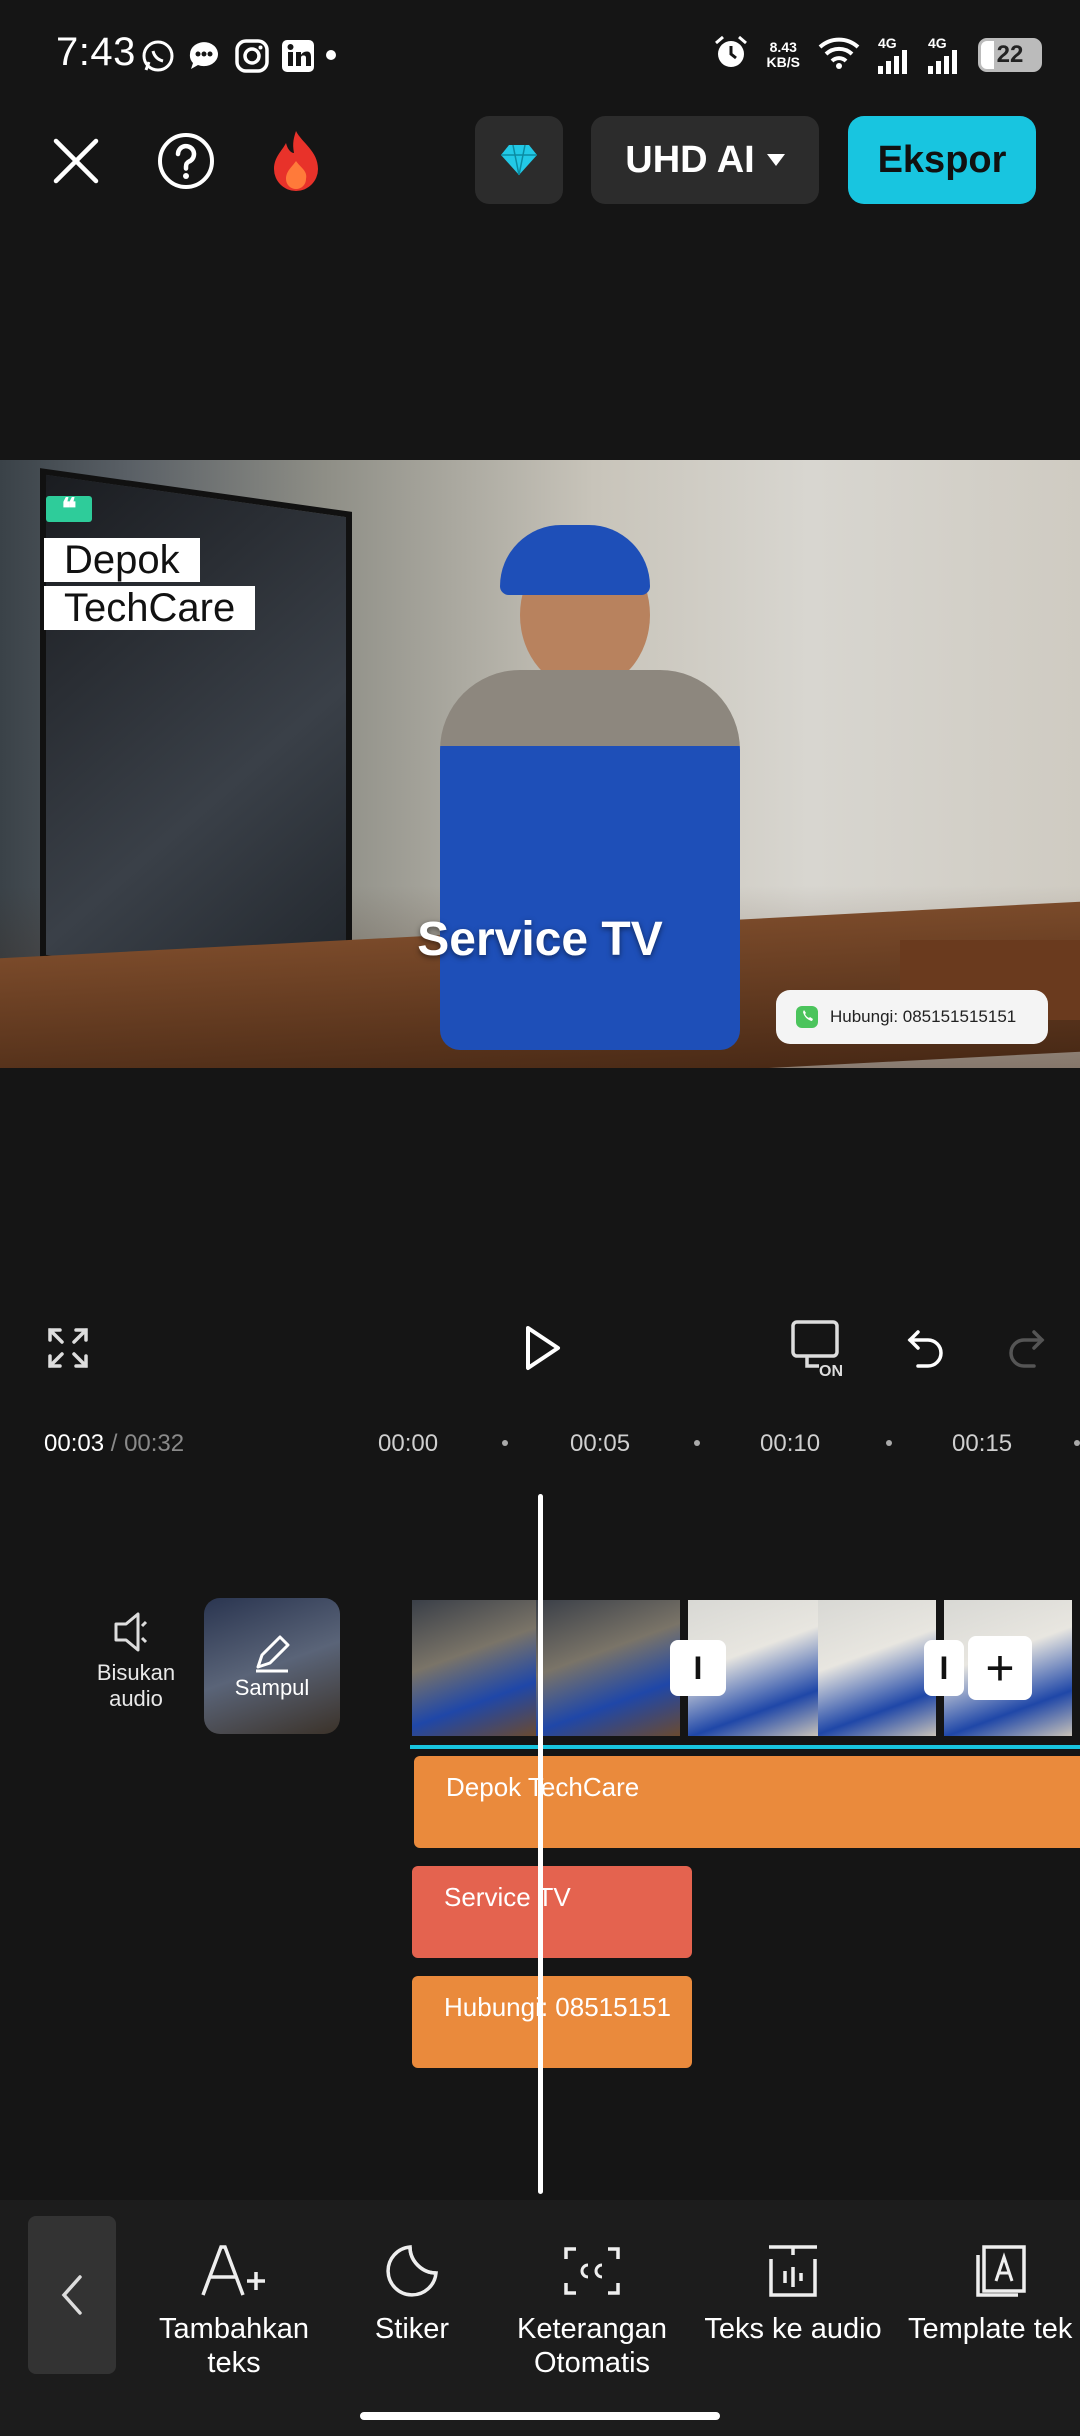 The height and width of the screenshot is (2436, 1080). I want to click on net-speed-unit: KB/S, so click(783, 61).